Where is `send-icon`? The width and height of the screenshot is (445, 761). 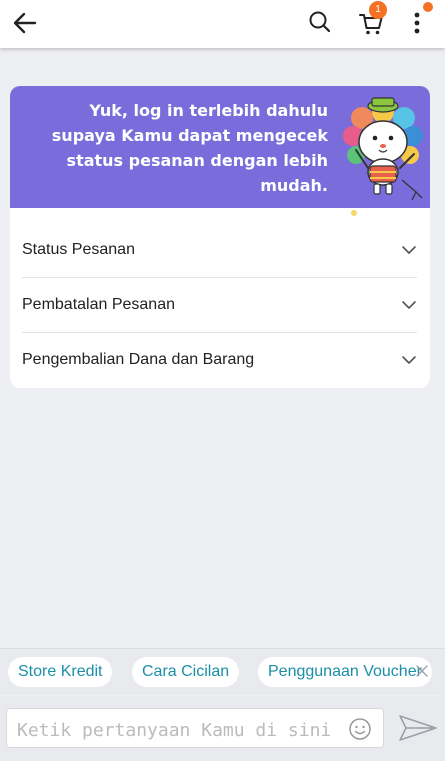 send-icon is located at coordinates (418, 728).